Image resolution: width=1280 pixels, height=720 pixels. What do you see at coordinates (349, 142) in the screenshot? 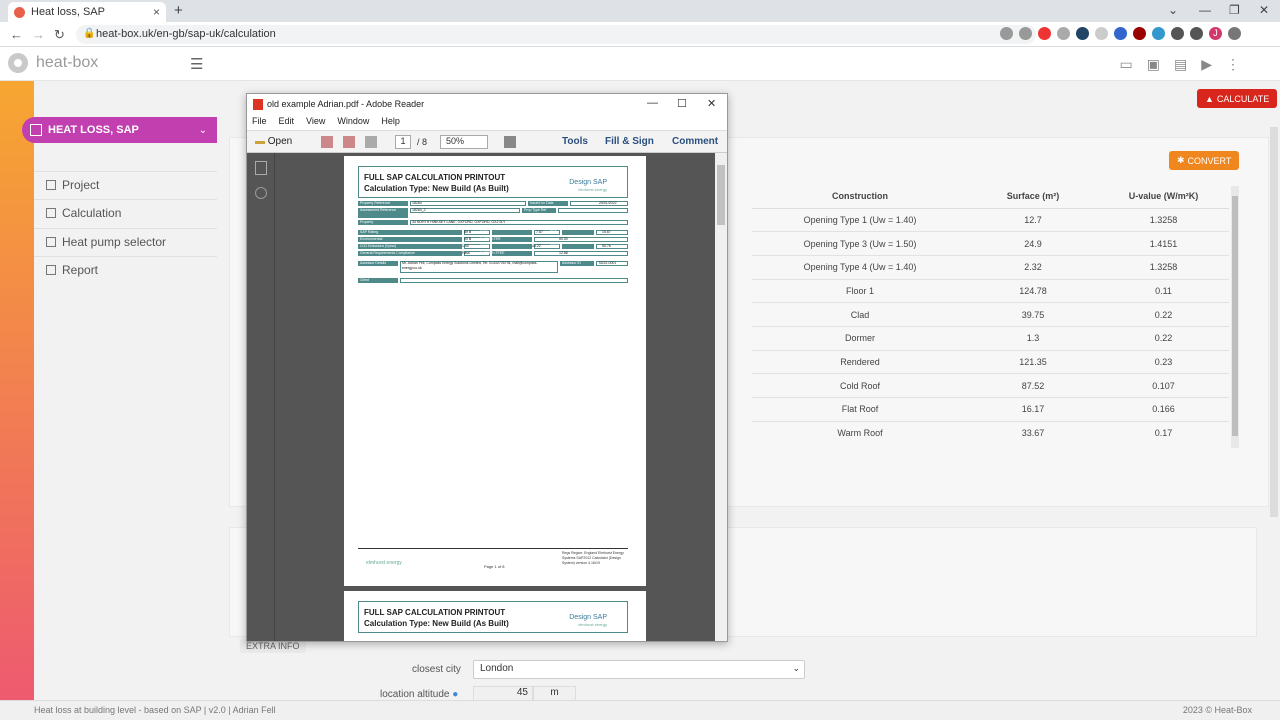
I see `print-icon` at bounding box center [349, 142].